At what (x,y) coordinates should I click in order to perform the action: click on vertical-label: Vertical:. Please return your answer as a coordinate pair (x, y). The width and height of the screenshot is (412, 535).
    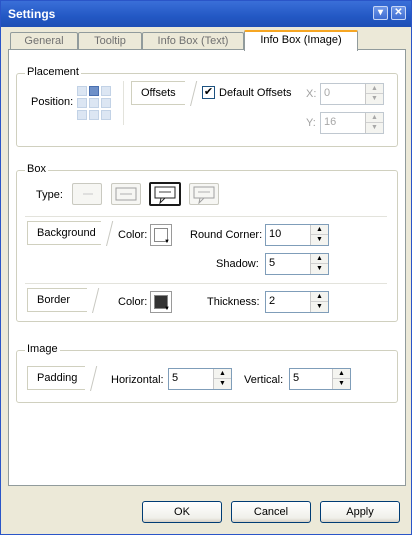
    Looking at the image, I should click on (264, 380).